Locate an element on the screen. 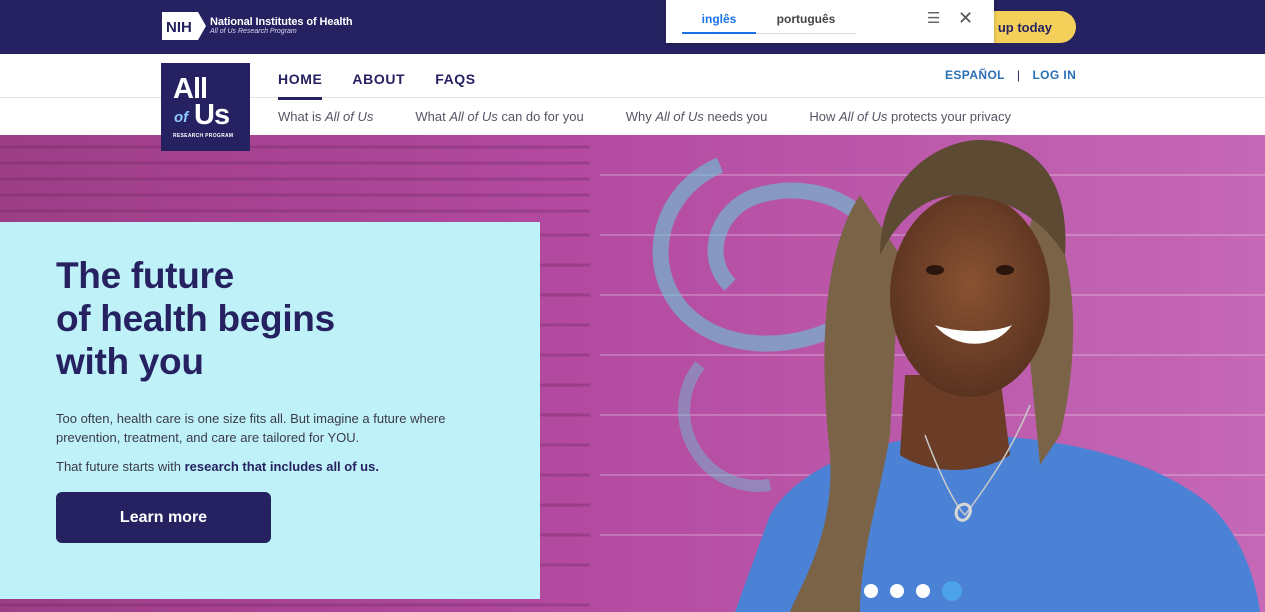 The height and width of the screenshot is (612, 1265). subnav-why-needs-you: Why All of Us needs you is located at coordinates (697, 116).